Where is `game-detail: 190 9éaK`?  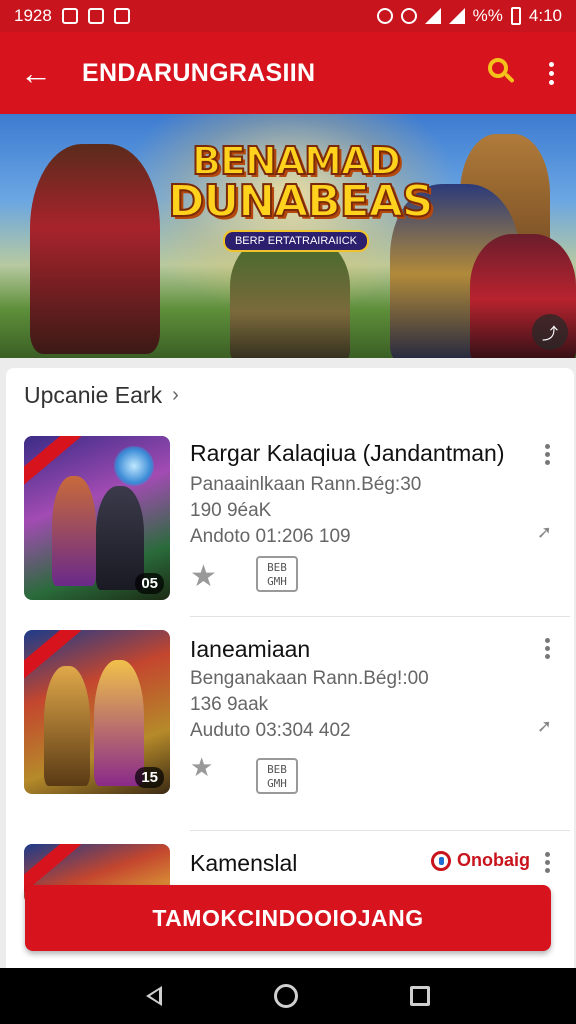 game-detail: 190 9éaK is located at coordinates (231, 510).